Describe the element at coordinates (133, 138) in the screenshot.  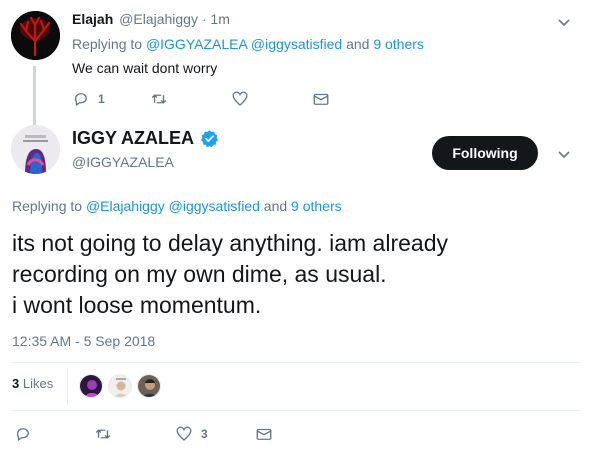
I see `main-display-name: IGGY AZALEA` at that location.